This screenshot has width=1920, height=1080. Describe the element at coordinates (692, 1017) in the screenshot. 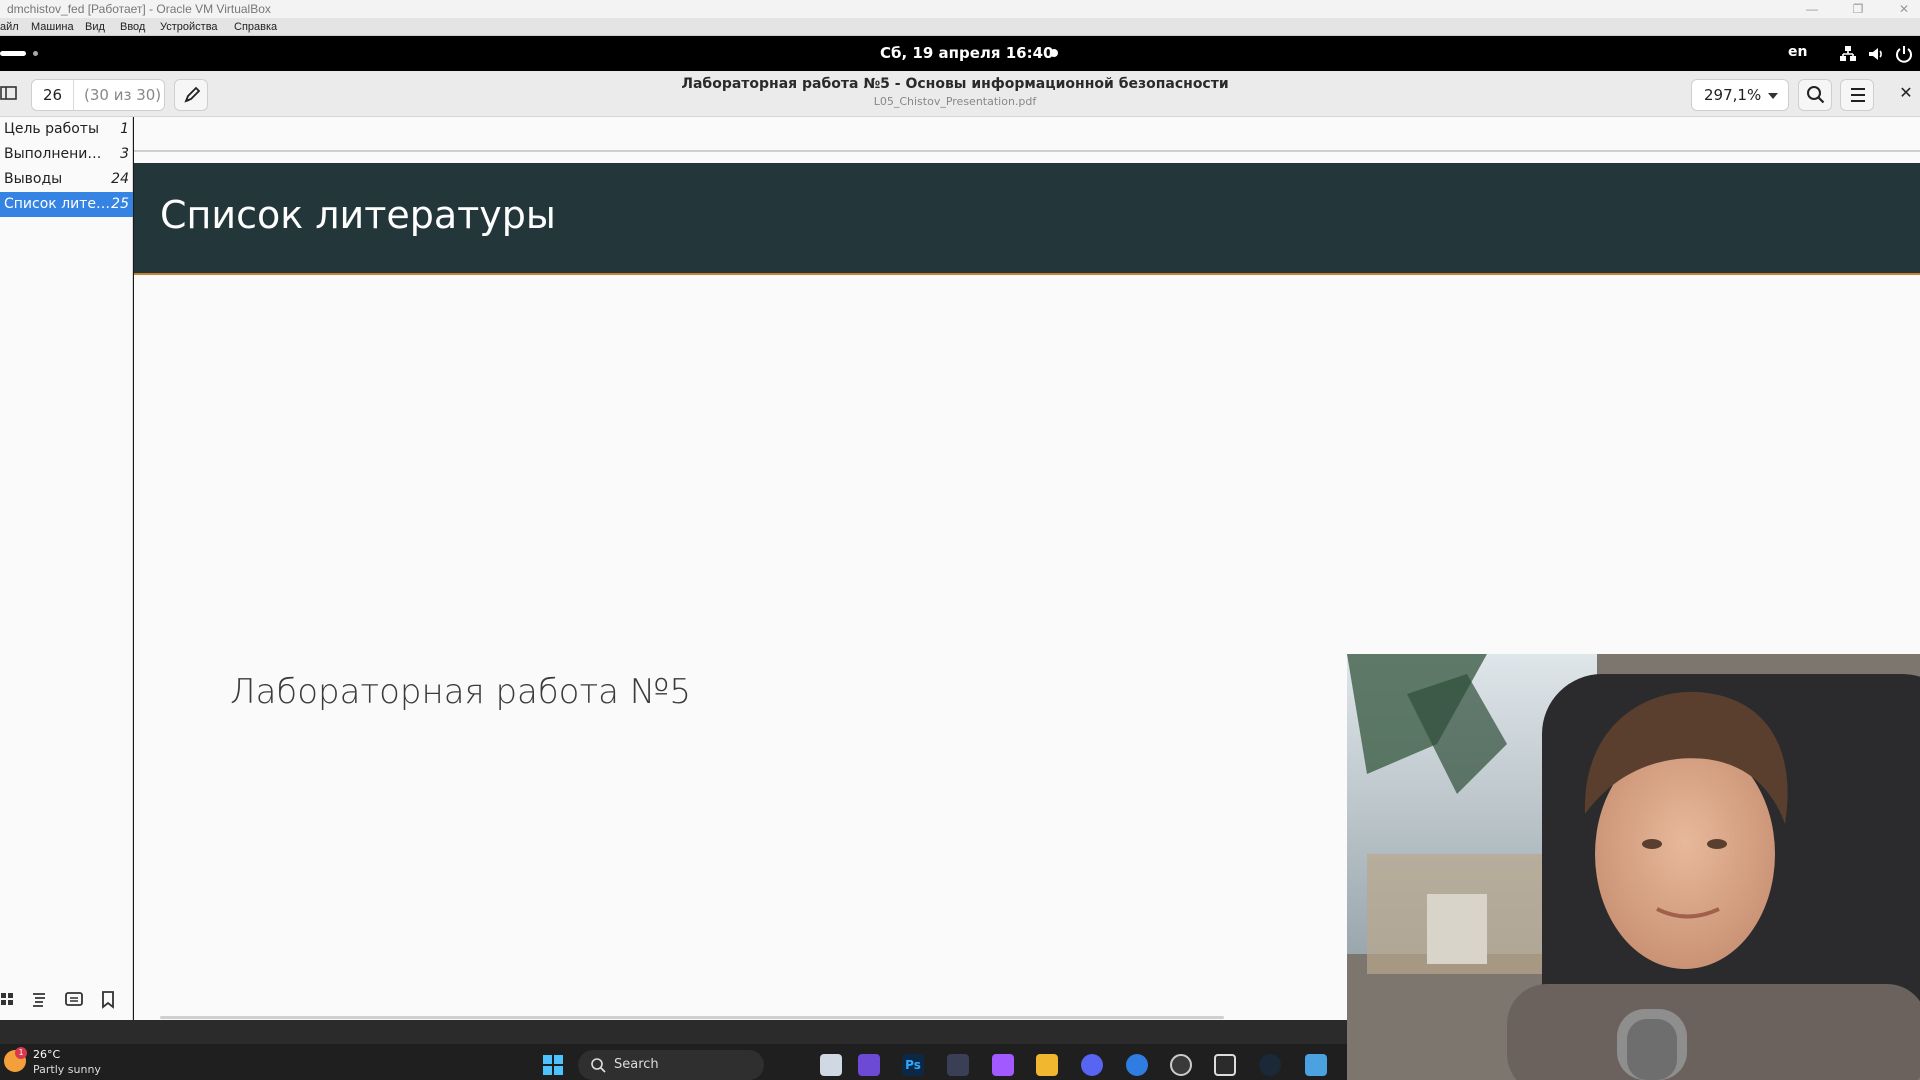

I see `horizontal-scrollbar` at that location.